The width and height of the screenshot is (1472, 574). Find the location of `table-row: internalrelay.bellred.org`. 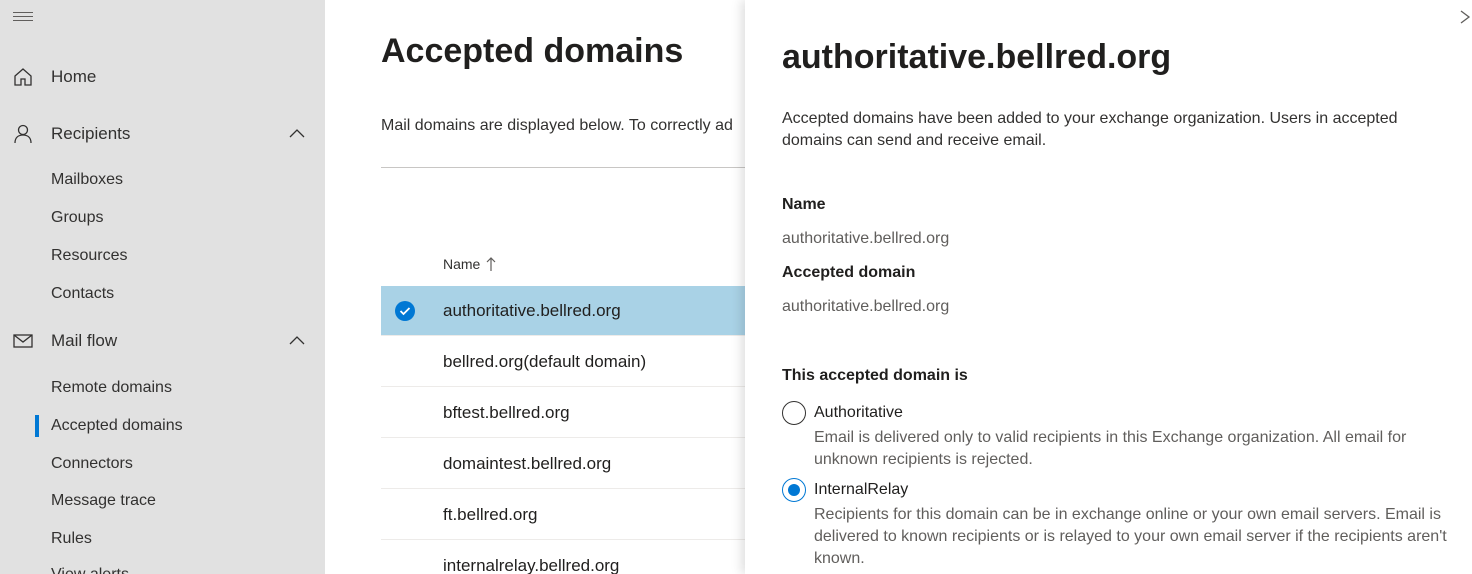

table-row: internalrelay.bellred.org is located at coordinates (571, 557).